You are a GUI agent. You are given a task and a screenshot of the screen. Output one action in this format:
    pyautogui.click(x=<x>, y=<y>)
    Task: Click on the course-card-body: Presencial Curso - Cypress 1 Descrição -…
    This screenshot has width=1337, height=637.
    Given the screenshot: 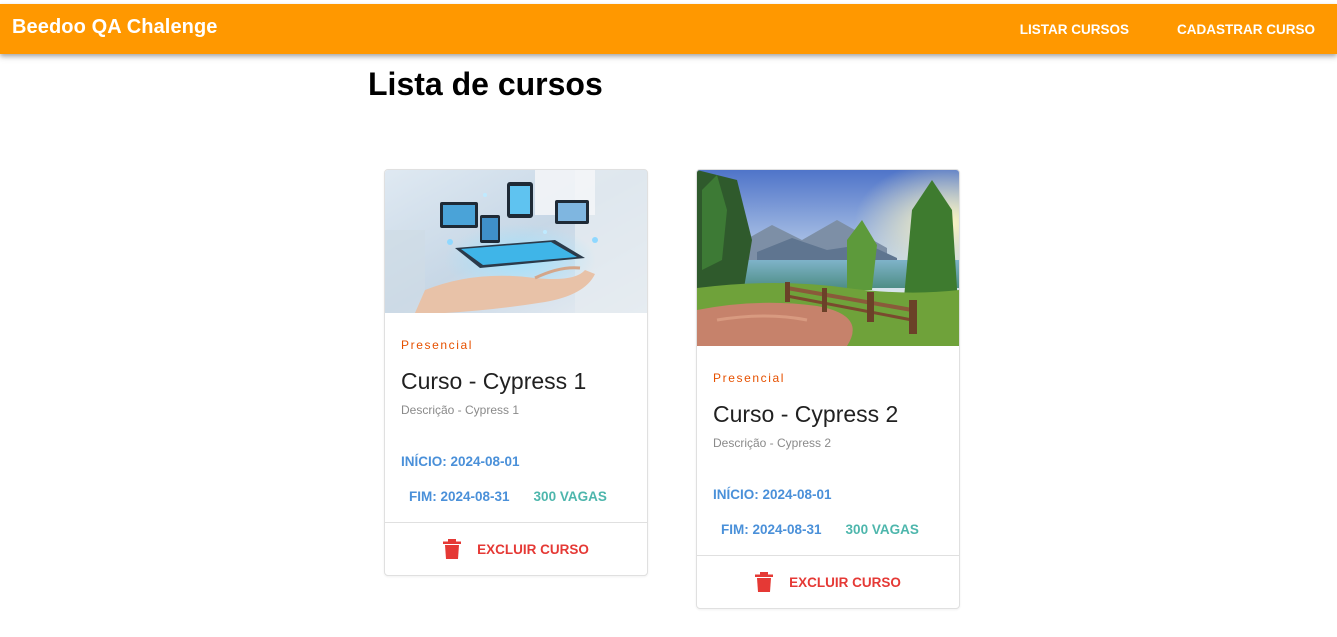 What is the action you would take?
    pyautogui.click(x=516, y=430)
    